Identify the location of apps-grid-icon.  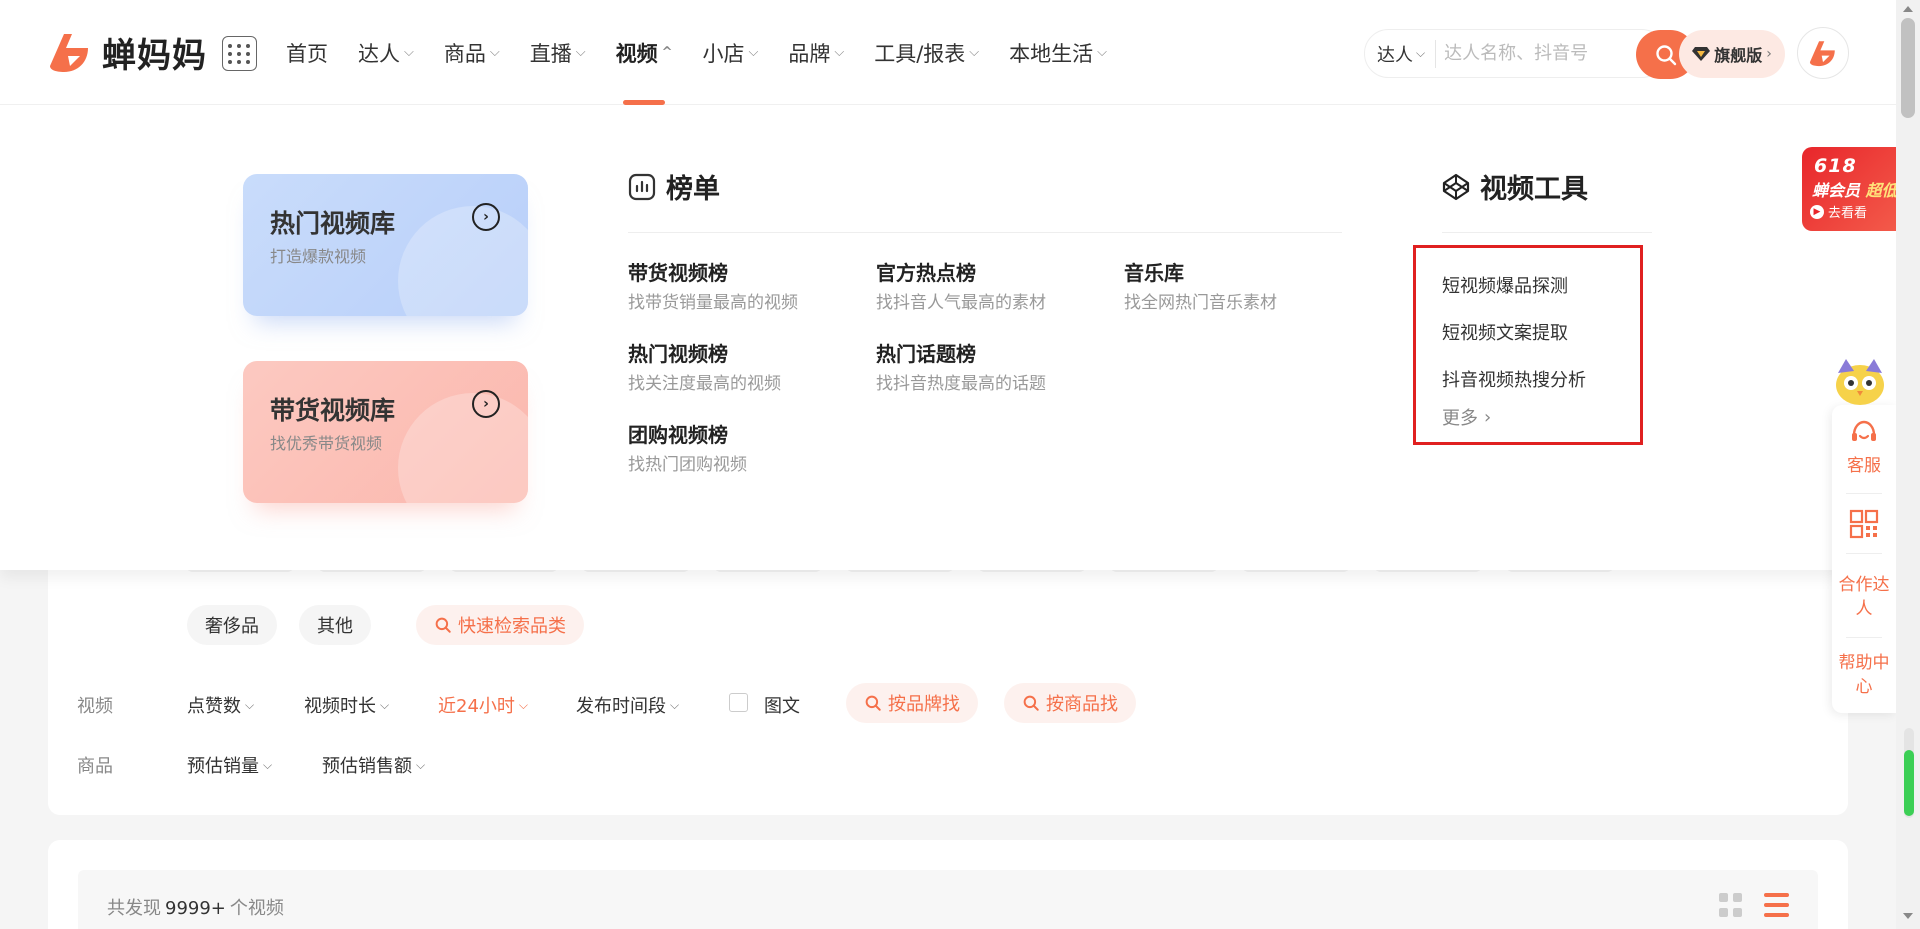
(239, 53).